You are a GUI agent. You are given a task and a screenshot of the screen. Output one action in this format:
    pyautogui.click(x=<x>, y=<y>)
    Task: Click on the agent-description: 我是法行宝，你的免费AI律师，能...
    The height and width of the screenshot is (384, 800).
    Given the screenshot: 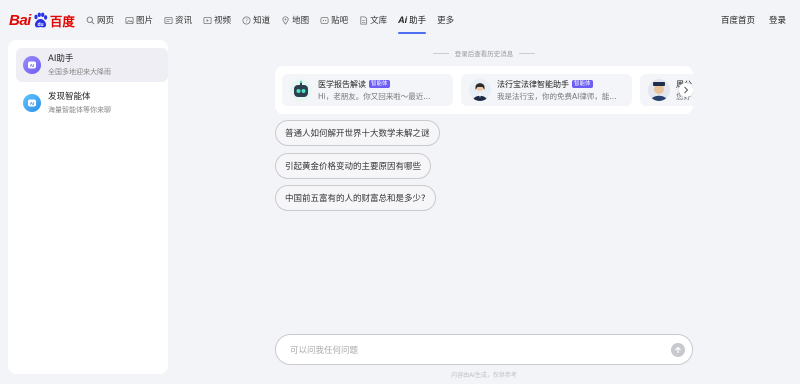 What is the action you would take?
    pyautogui.click(x=557, y=96)
    